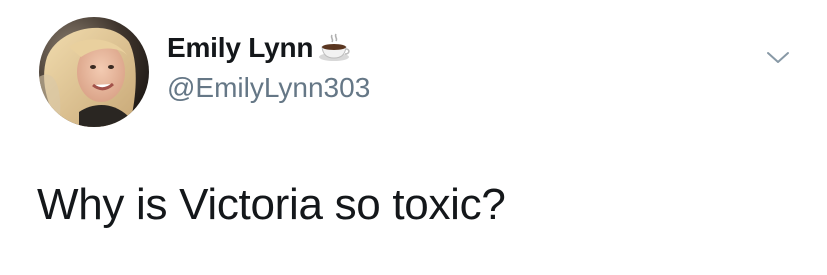  I want to click on user-handle: @EmilyLynn303, so click(268, 88).